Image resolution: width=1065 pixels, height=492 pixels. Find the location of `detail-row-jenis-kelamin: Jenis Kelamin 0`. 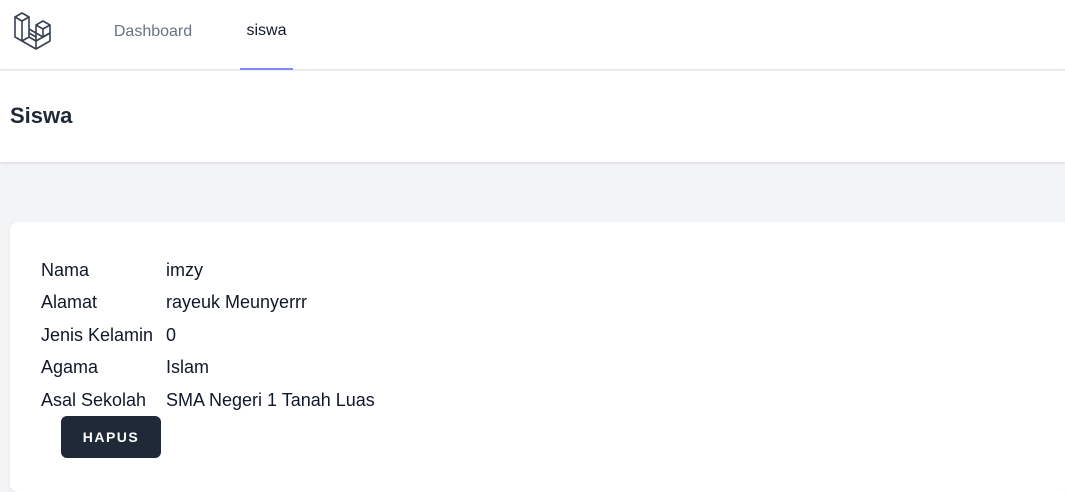

detail-row-jenis-kelamin: Jenis Kelamin 0 is located at coordinates (208, 335).